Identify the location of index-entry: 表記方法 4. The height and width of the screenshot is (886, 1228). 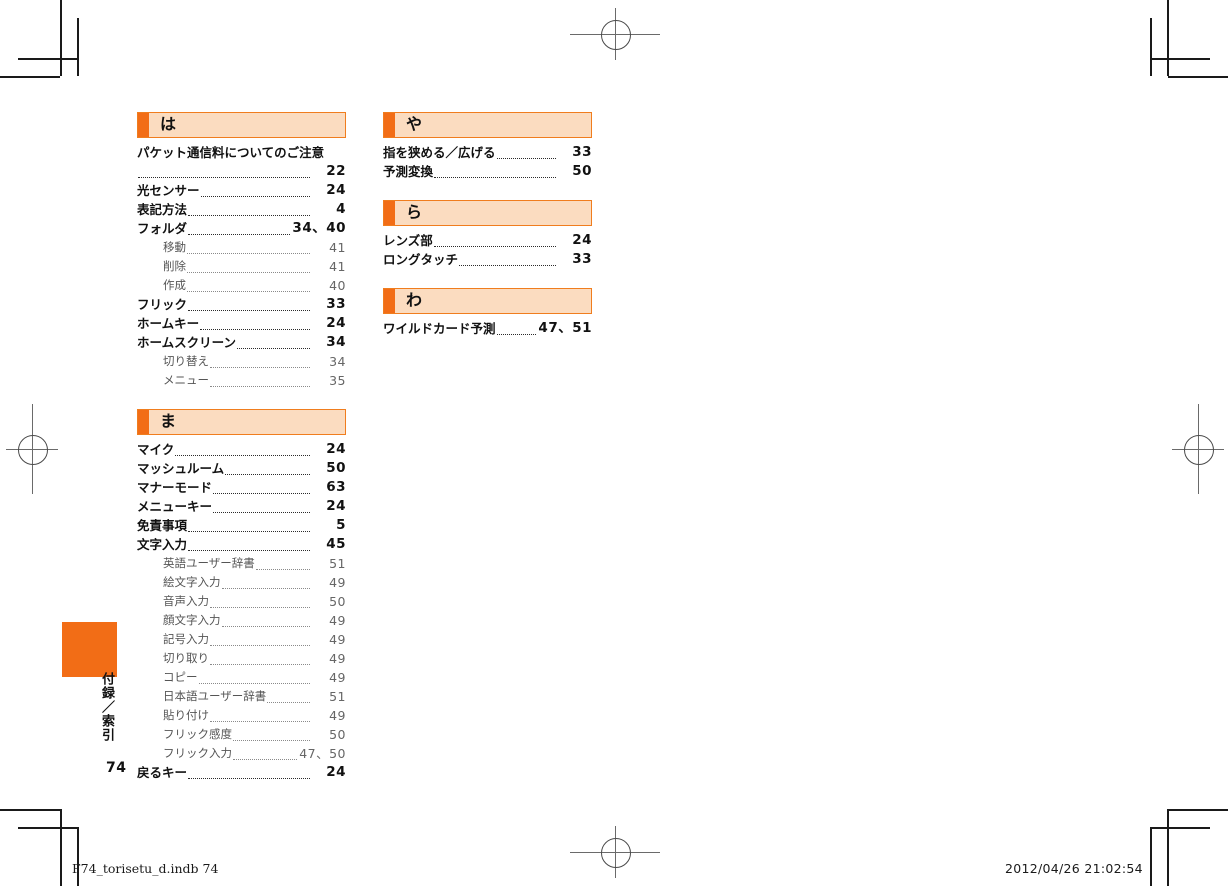
(241, 209).